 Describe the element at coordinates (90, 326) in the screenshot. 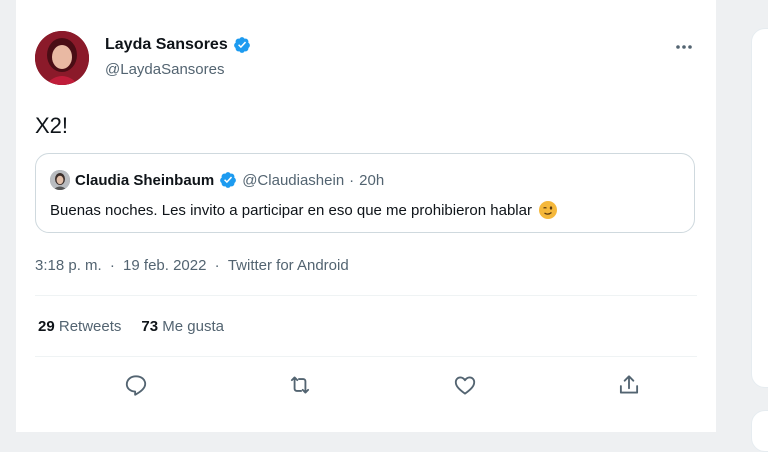

I see `retweets-label: Retweets` at that location.